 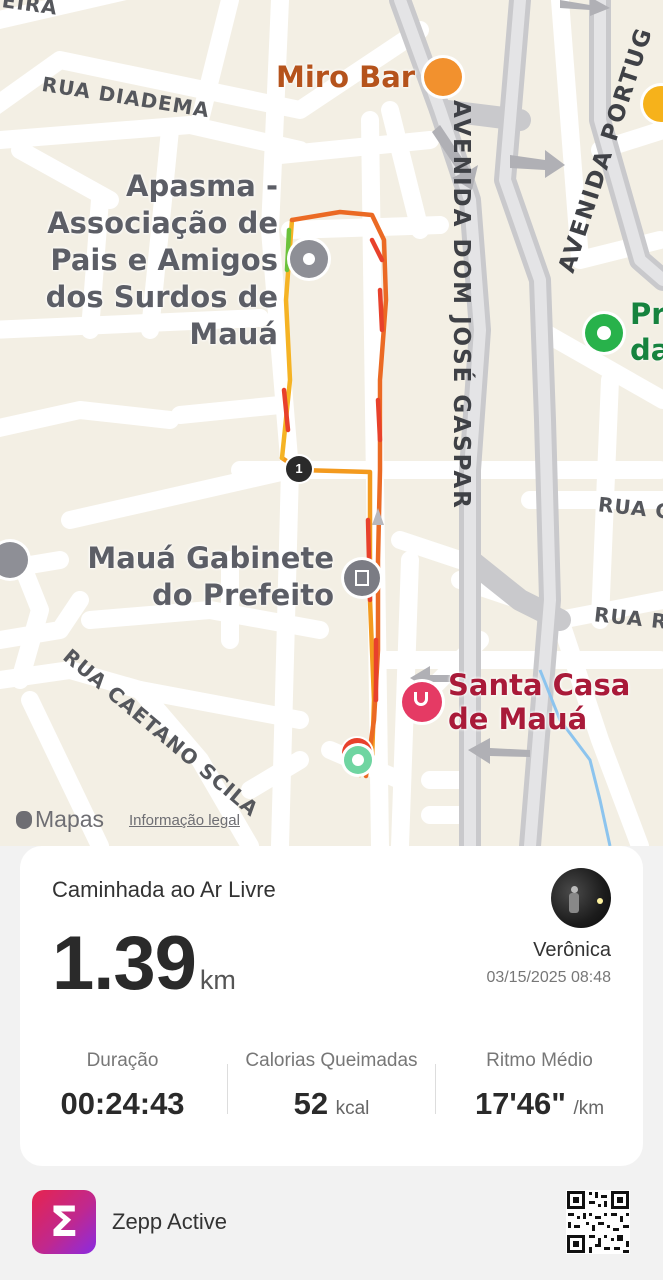 I want to click on stat-duration: Duração 00:24:43, so click(x=122, y=1086).